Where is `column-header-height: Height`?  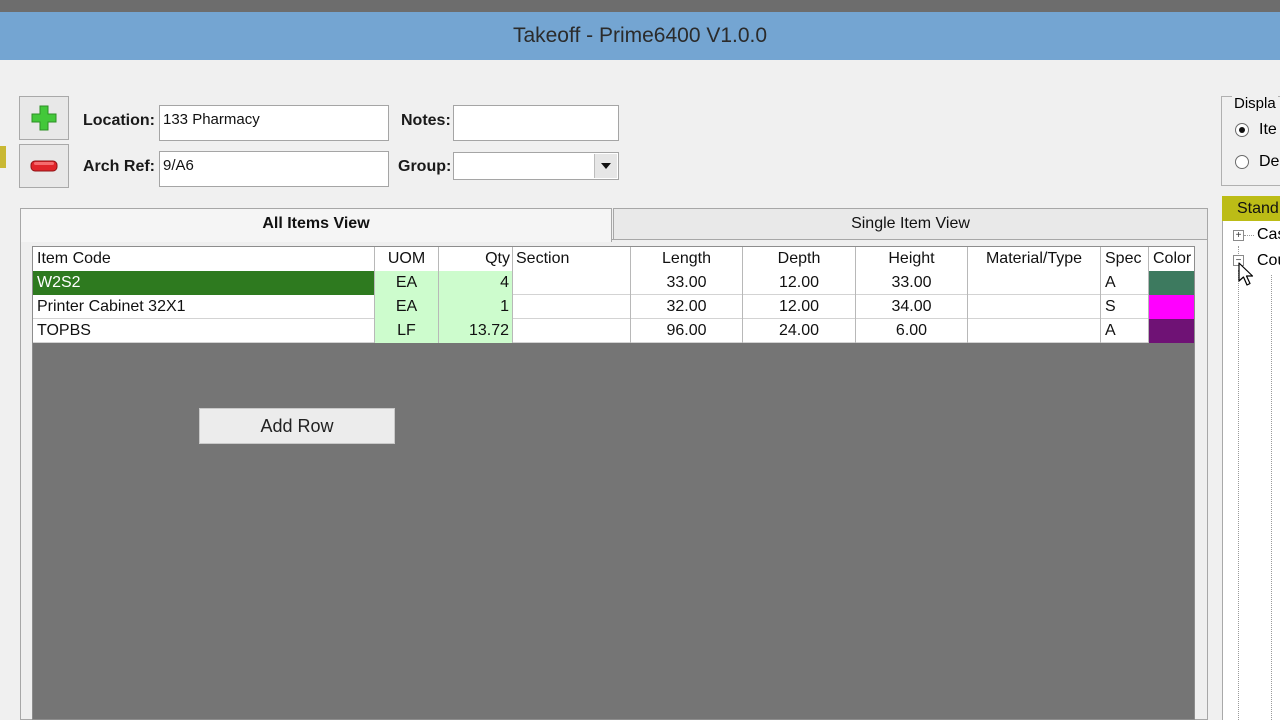 column-header-height: Height is located at coordinates (912, 259).